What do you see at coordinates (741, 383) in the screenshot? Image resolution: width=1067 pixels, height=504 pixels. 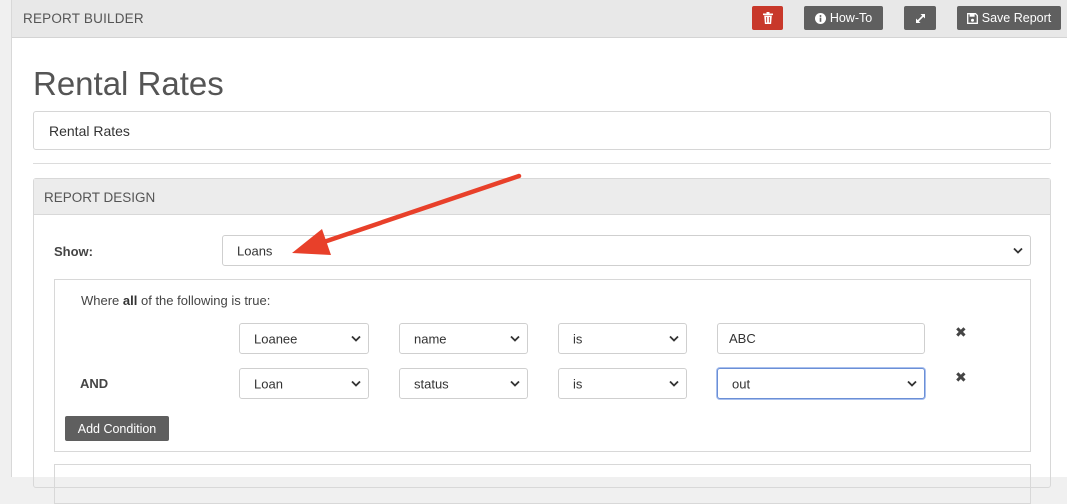 I see `condition-2-value-value: out` at bounding box center [741, 383].